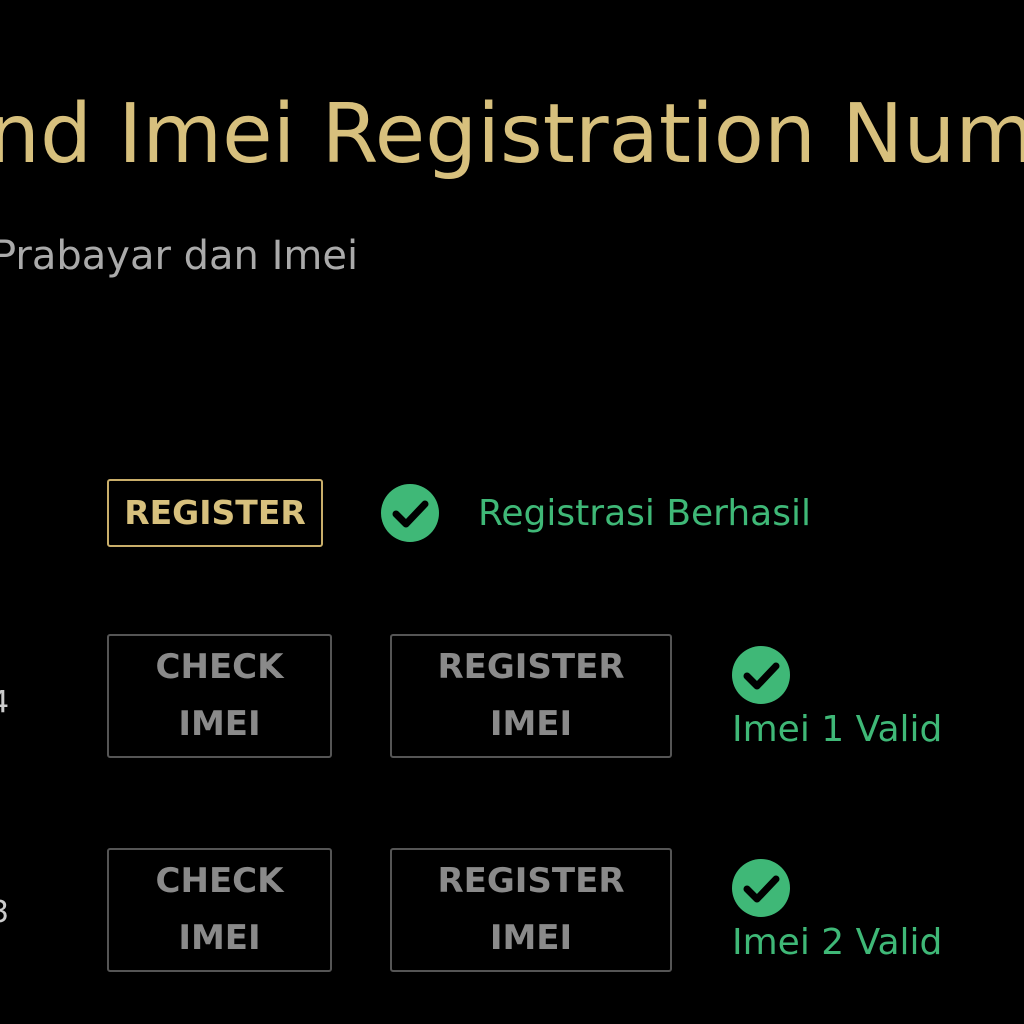 The width and height of the screenshot is (1024, 1024). Describe the element at coordinates (531, 938) in the screenshot. I see `register-imei-2-label-line2: IMEI` at that location.